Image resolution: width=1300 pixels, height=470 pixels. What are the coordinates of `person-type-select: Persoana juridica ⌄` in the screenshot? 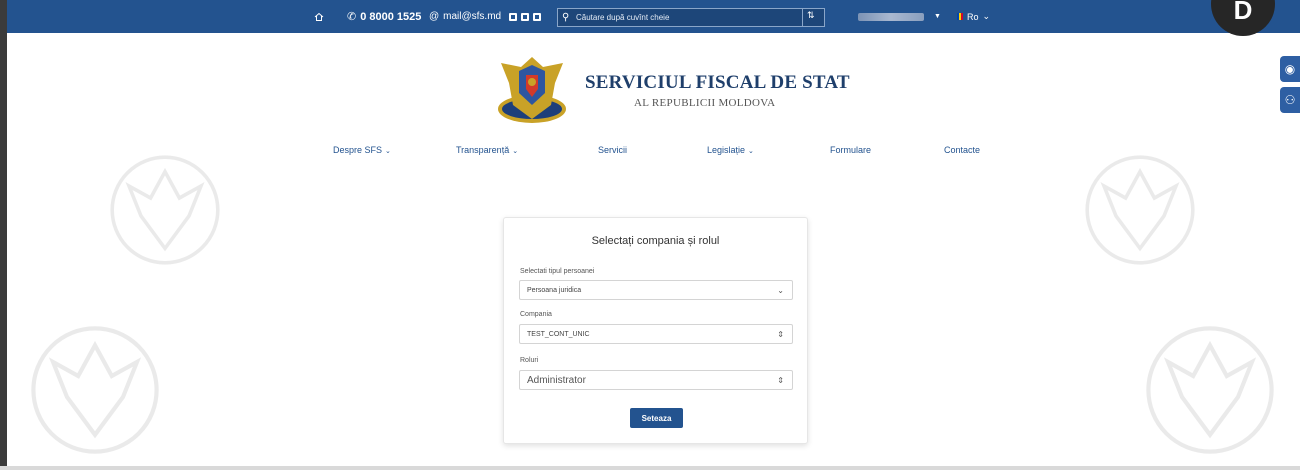 It's located at (656, 290).